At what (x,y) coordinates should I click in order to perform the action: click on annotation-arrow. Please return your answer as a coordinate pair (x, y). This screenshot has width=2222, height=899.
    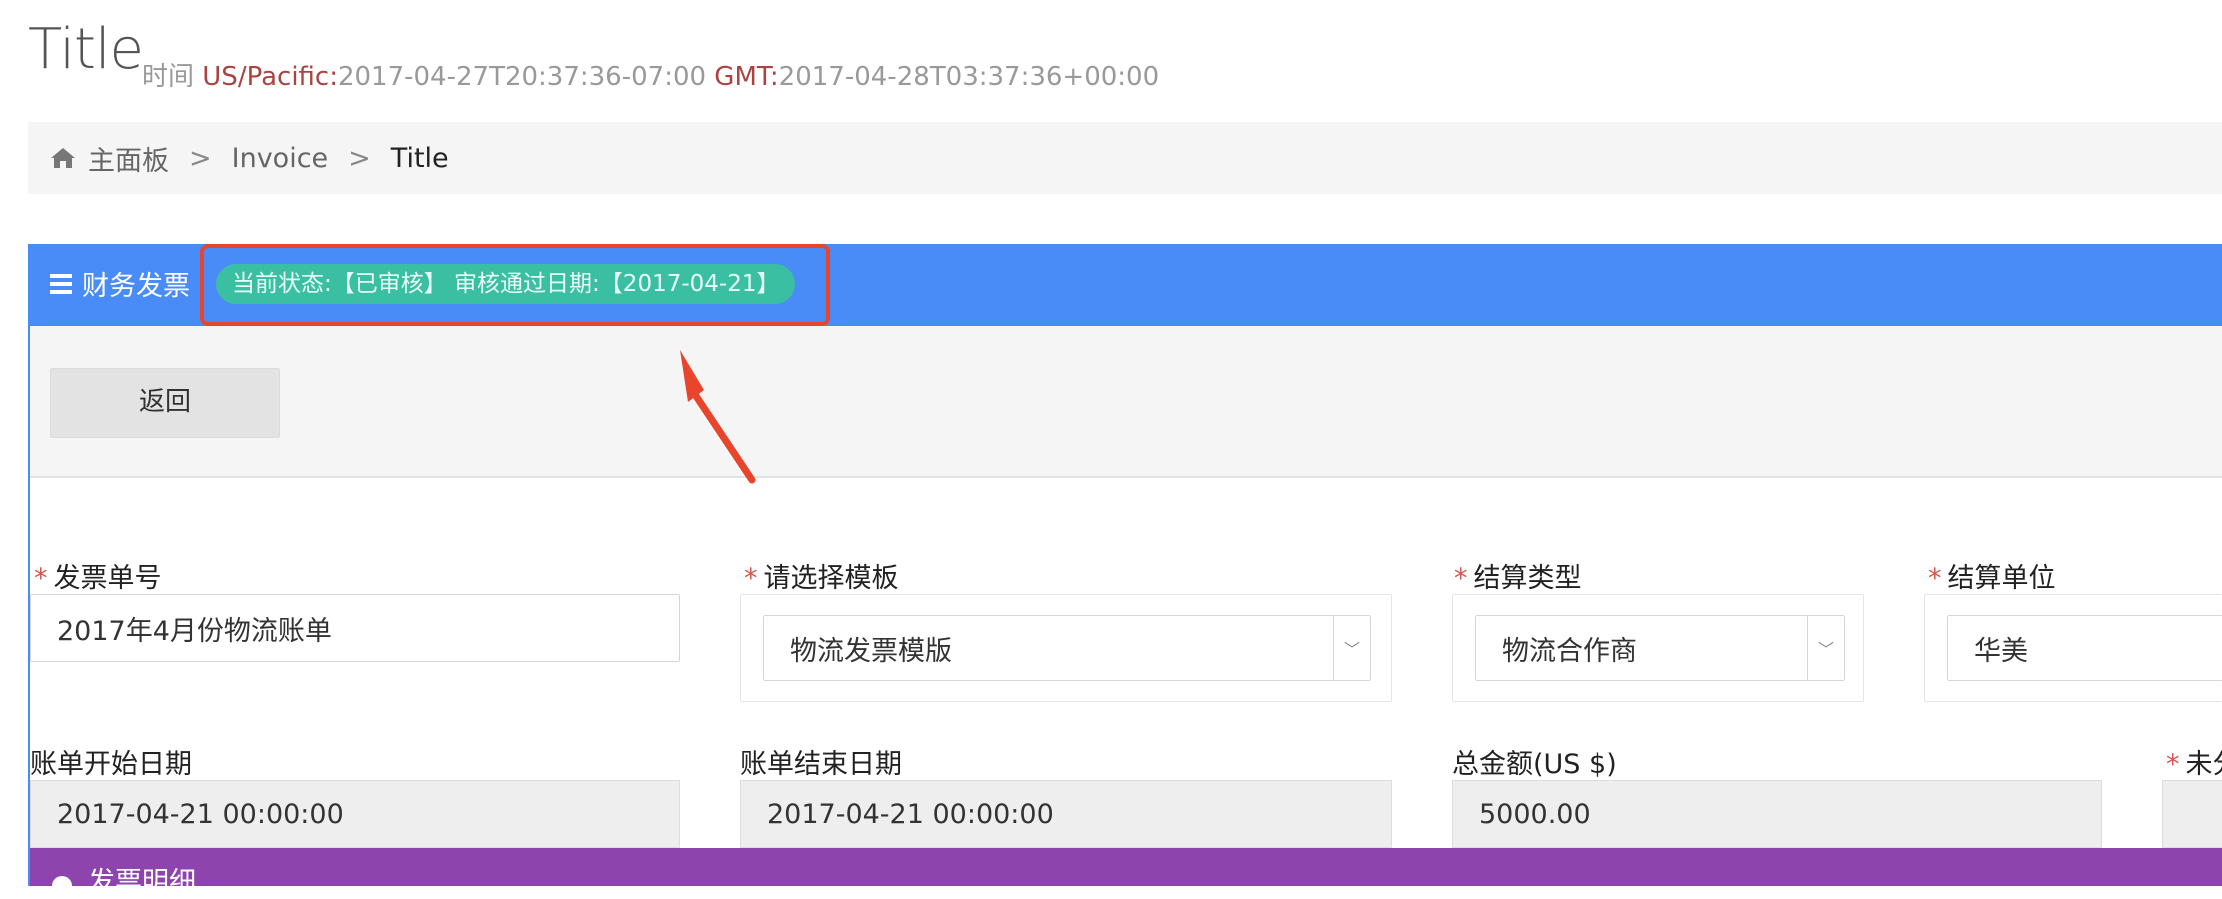
    Looking at the image, I should click on (718, 417).